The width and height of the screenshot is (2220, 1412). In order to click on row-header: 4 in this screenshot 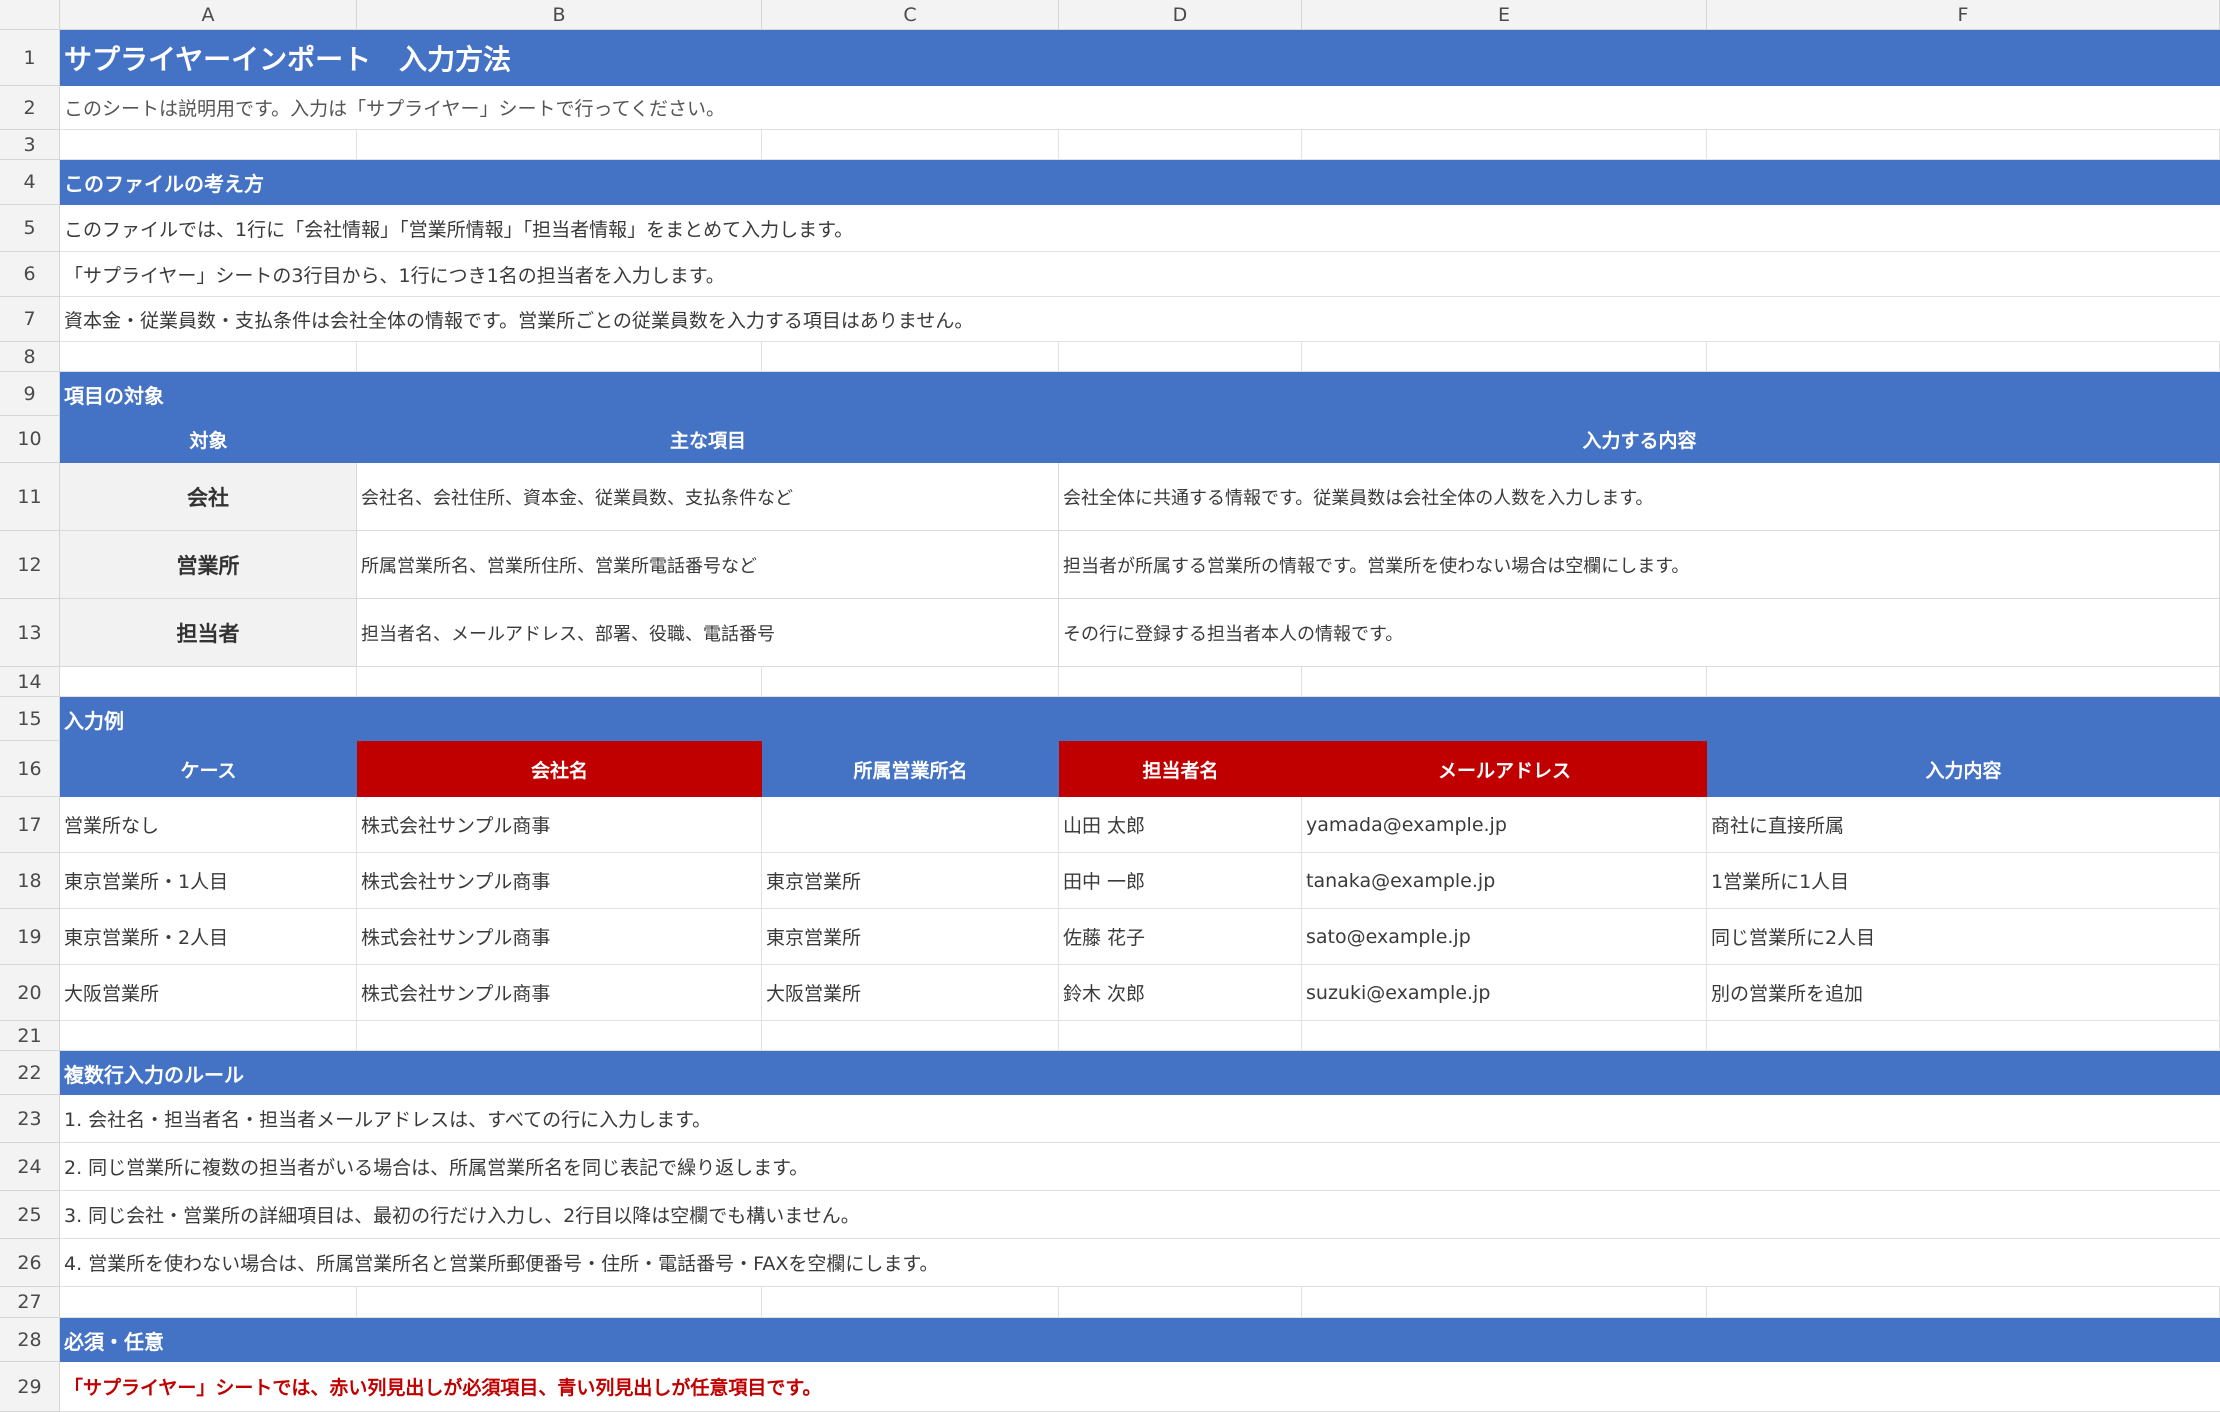, I will do `click(30, 182)`.